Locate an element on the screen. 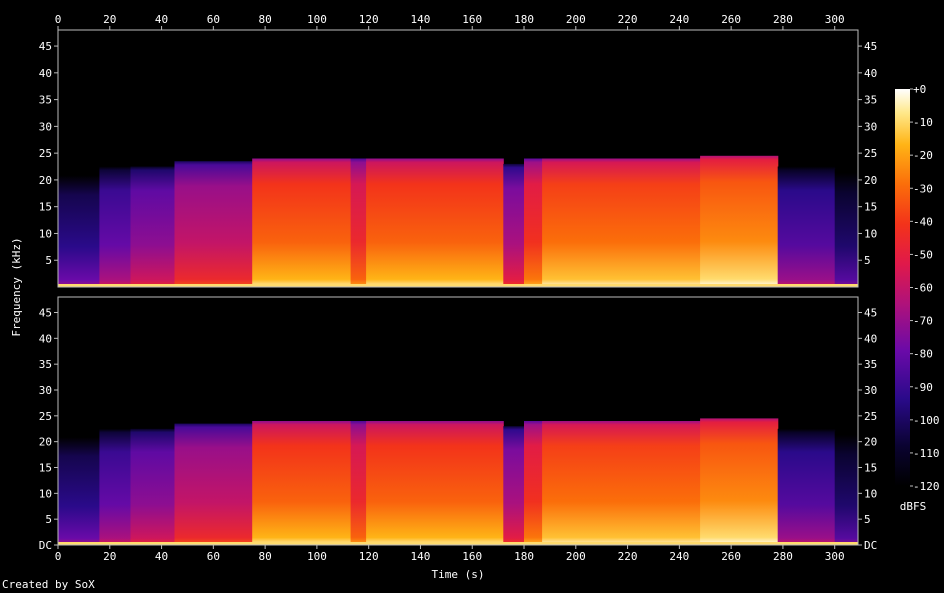 This screenshot has width=944, height=593. y-axis-label: Frequency (kHz) is located at coordinates (16, 286).